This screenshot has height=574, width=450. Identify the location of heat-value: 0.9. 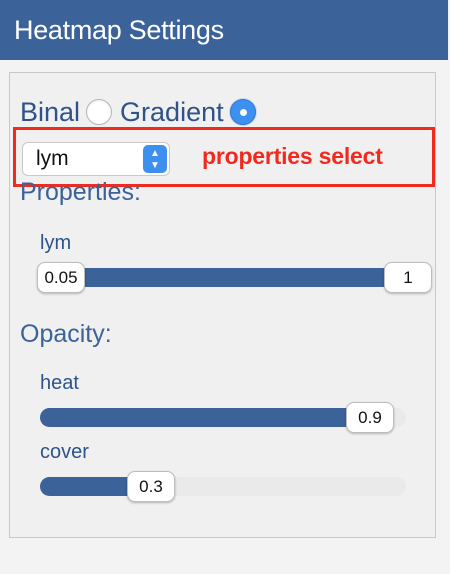
(370, 417).